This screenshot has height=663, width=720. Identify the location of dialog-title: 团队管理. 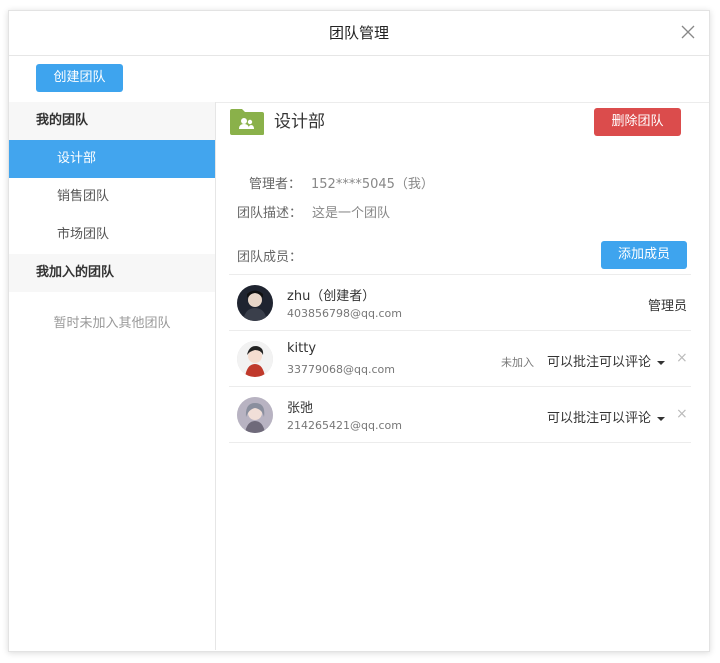
(358, 33).